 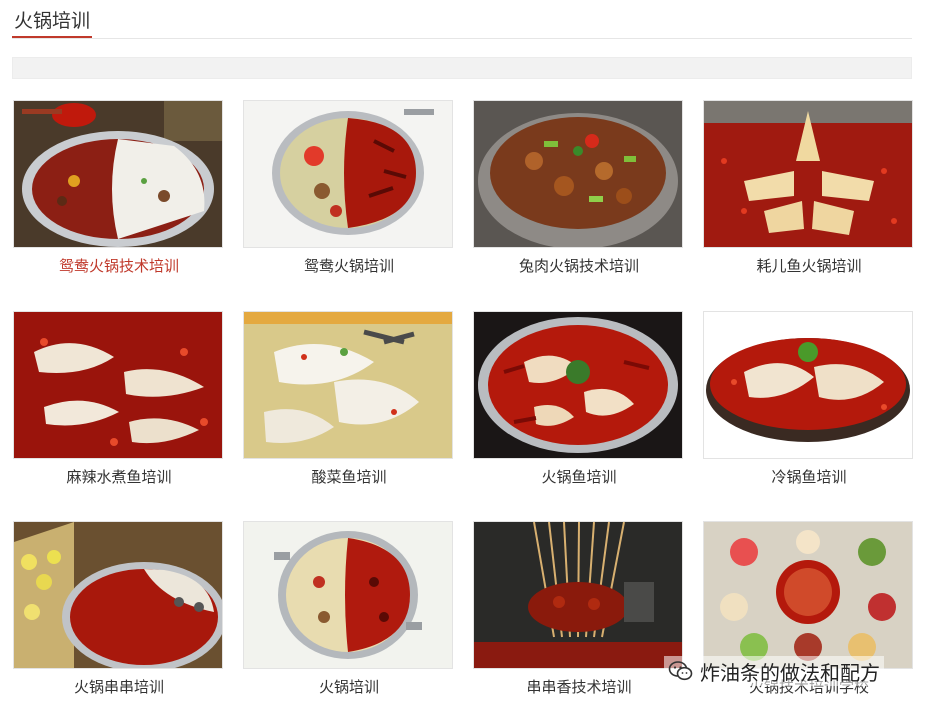 What do you see at coordinates (579, 265) in the screenshot?
I see `product-link: 兔肉火锅技术培训` at bounding box center [579, 265].